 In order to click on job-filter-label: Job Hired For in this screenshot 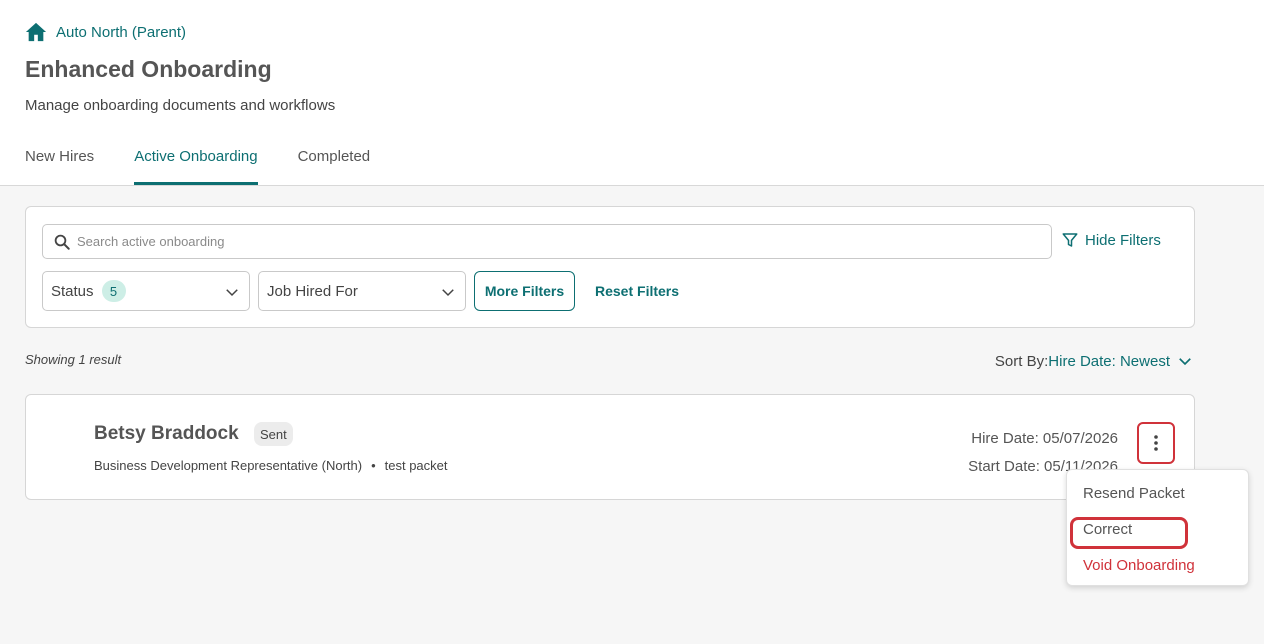, I will do `click(312, 291)`.